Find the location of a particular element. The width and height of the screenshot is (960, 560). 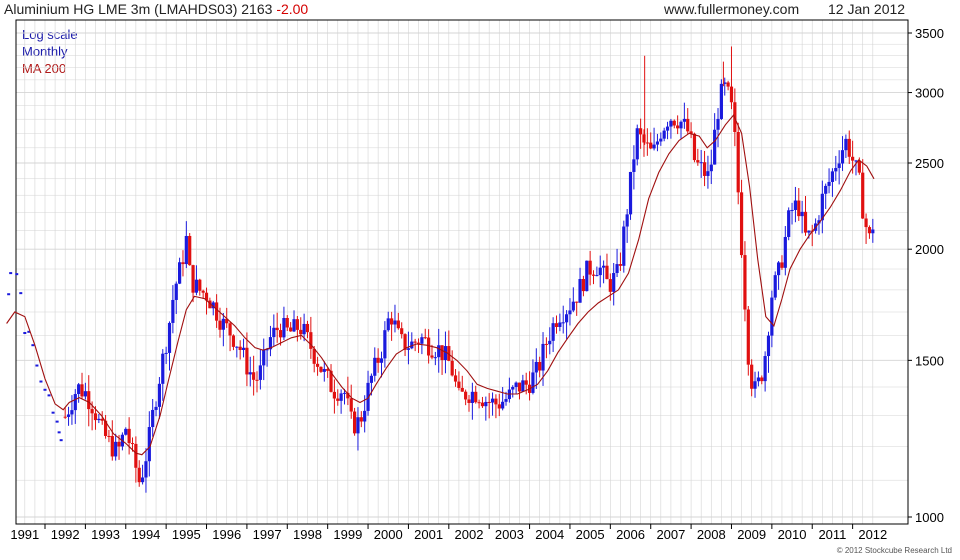

x-tick-label: 2001 is located at coordinates (428, 534).